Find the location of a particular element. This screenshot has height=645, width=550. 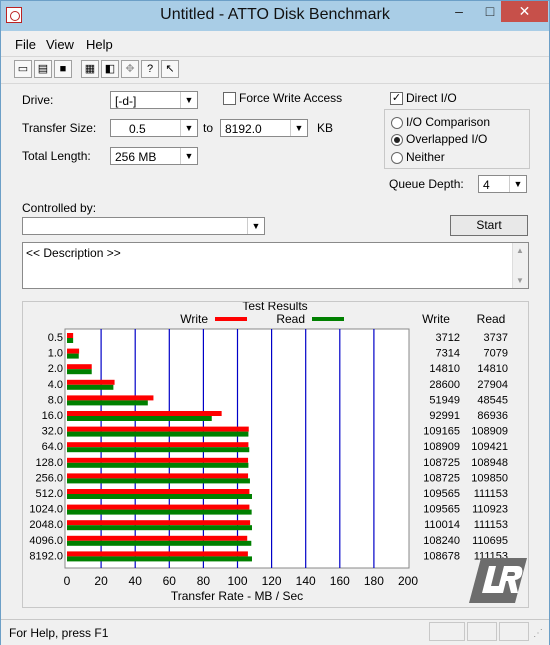

read-value: 3737 is located at coordinates (496, 338).